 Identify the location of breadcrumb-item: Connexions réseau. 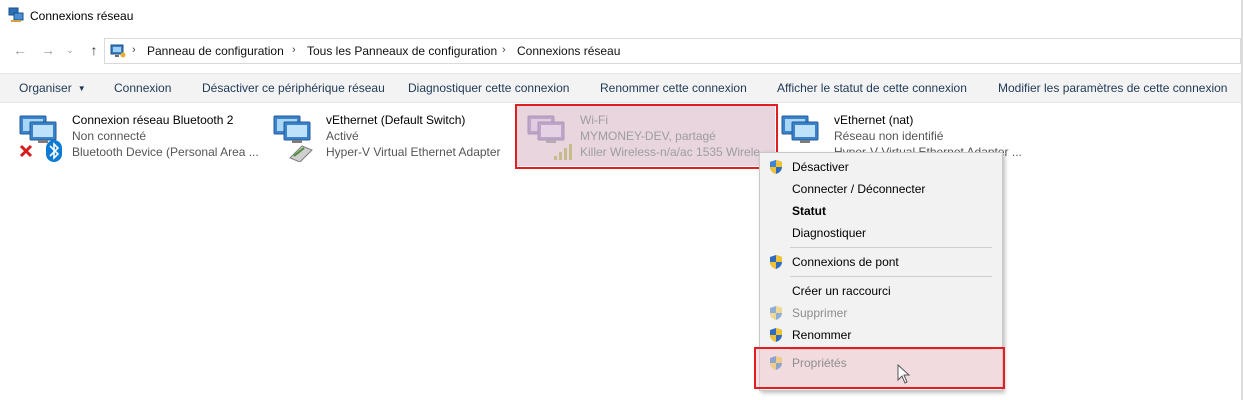
(568, 51).